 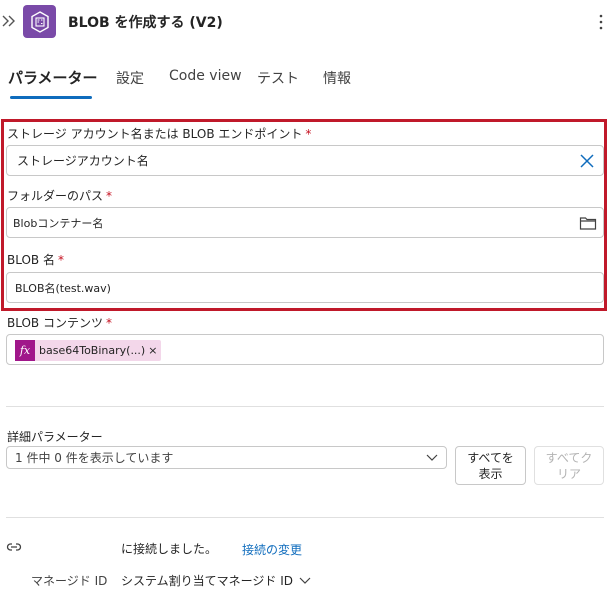 What do you see at coordinates (35, 260) in the screenshot?
I see `blob-name-label: BLOB 名 *` at bounding box center [35, 260].